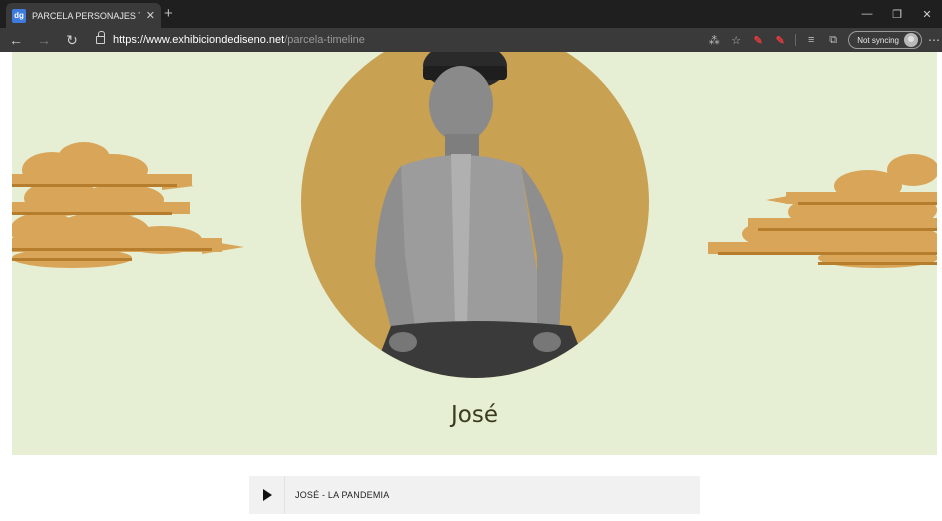 The image size is (942, 521). Describe the element at coordinates (100, 37) in the screenshot. I see `lock-icon` at that location.